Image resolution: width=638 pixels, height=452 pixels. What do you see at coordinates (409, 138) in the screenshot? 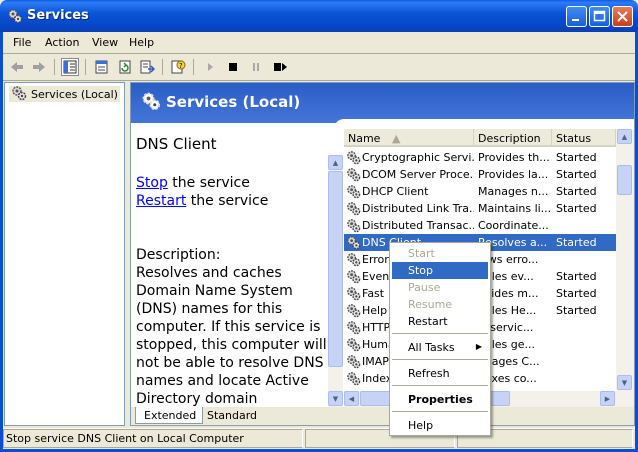
I see `column-header-name: Name ▲` at bounding box center [409, 138].